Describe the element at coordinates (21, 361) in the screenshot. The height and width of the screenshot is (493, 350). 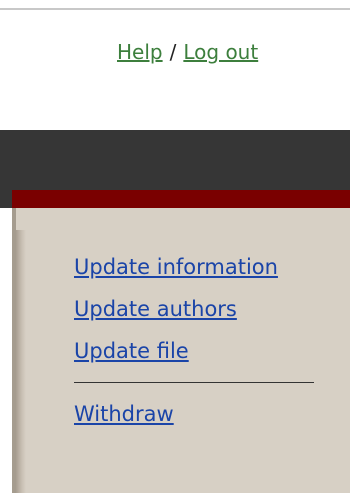
I see `panel-shadow` at that location.